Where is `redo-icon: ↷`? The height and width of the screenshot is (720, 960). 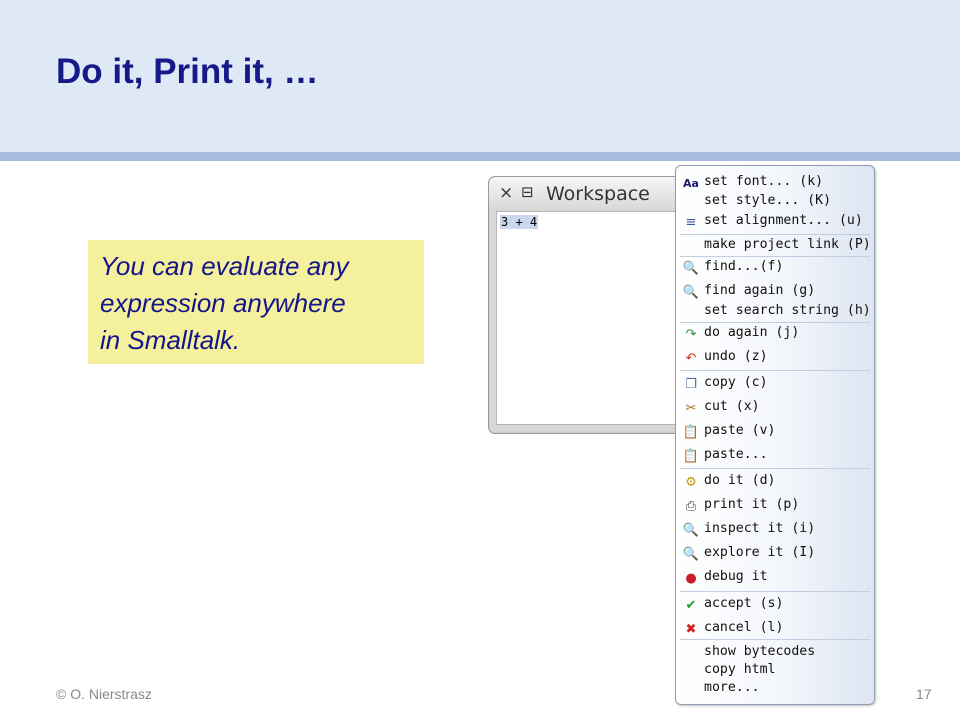 redo-icon: ↷ is located at coordinates (691, 334).